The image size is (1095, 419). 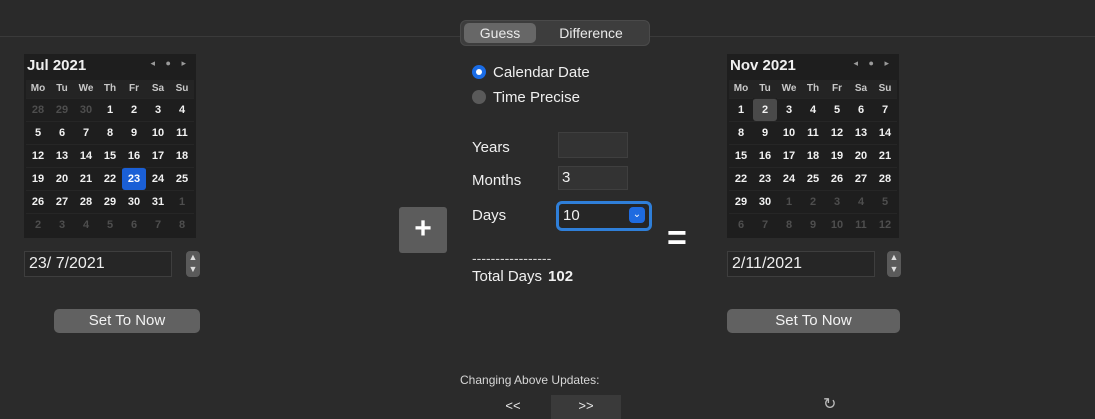 What do you see at coordinates (134, 178) in the screenshot?
I see `start-calendar-day: 23` at bounding box center [134, 178].